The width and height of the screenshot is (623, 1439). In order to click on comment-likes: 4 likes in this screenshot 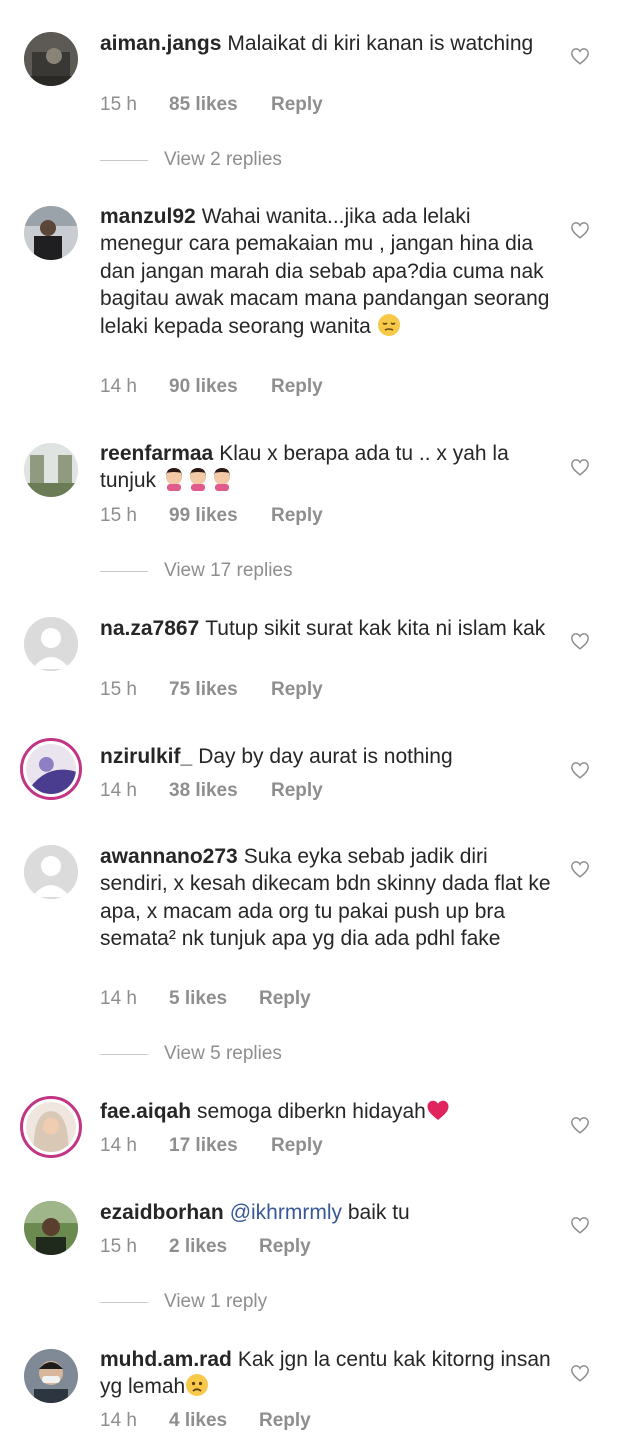, I will do `click(198, 1421)`.